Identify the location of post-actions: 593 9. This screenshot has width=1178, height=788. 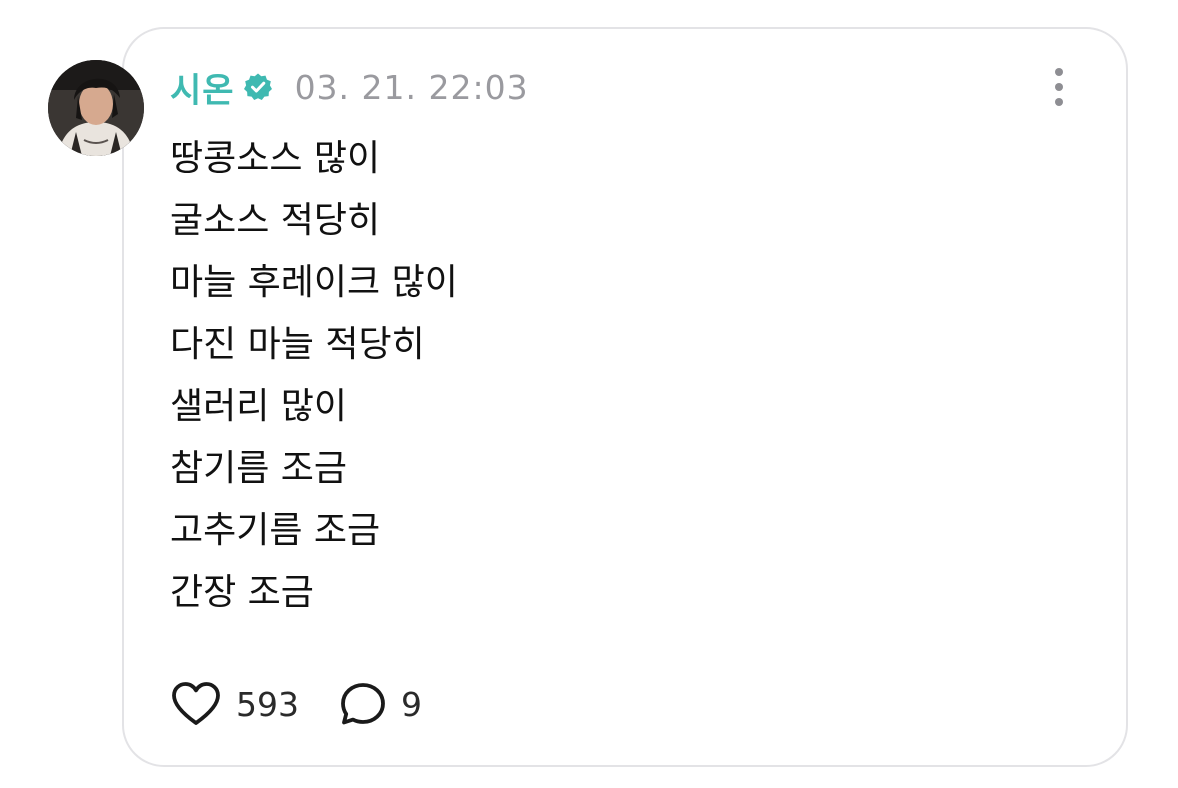
(296, 704).